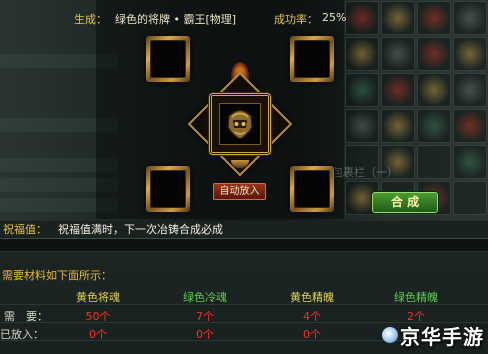 Image resolution: width=488 pixels, height=354 pixels. What do you see at coordinates (205, 297) in the screenshot?
I see `material-header-green-soul: 绿色冷魂` at bounding box center [205, 297].